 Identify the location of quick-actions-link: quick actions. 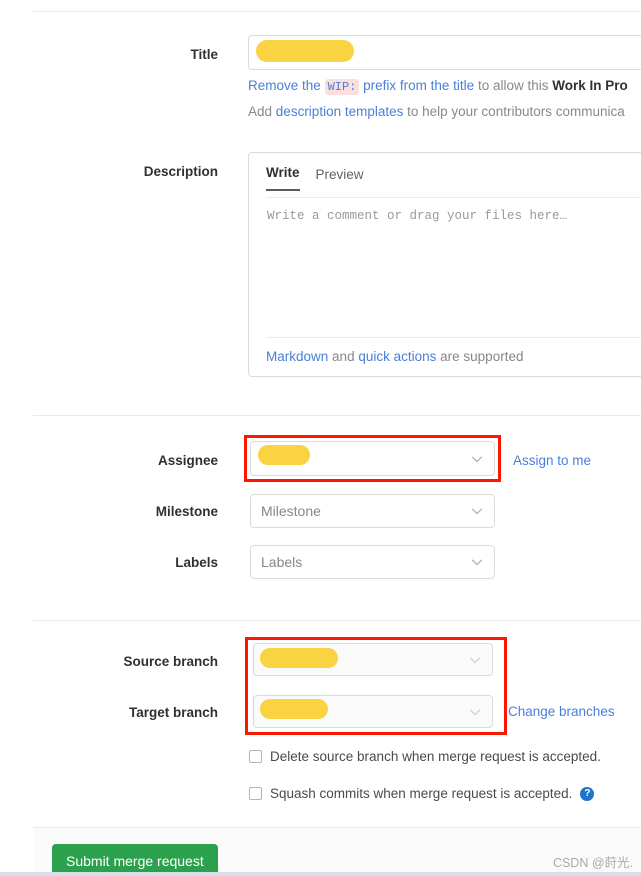
(397, 356).